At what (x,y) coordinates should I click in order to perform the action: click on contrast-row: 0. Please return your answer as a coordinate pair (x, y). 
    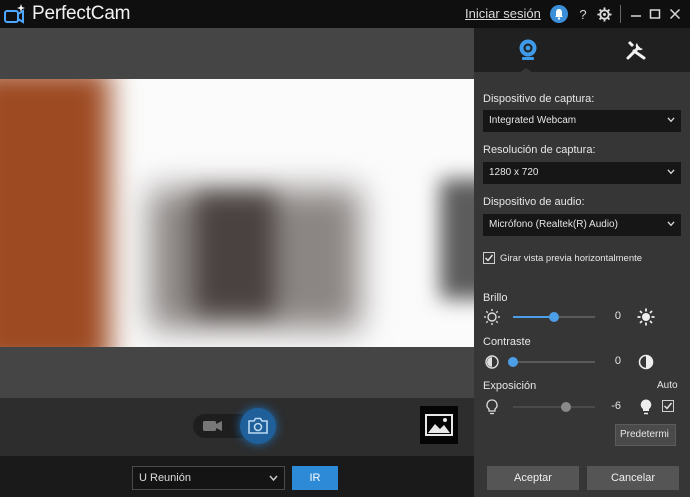
    Looking at the image, I should click on (583, 362).